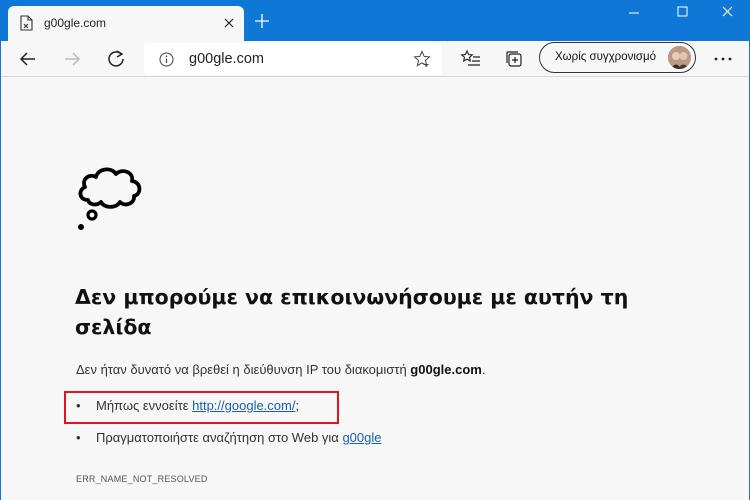  I want to click on more-menu-icon, so click(723, 59).